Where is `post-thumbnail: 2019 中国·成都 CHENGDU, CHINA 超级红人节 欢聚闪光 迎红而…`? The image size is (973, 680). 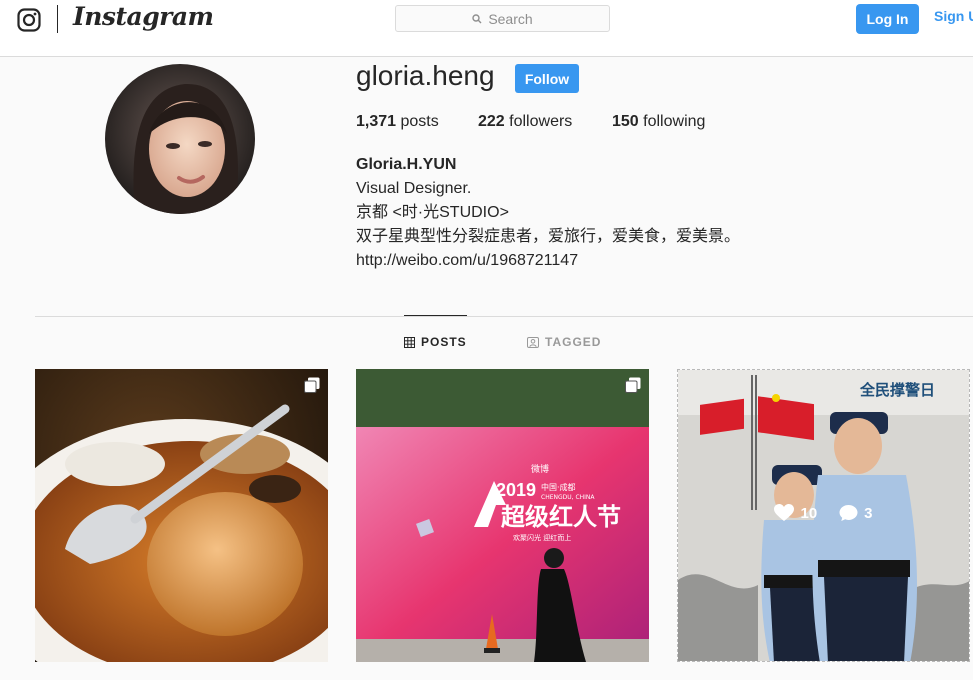
post-thumbnail: 2019 中国·成都 CHENGDU, CHINA 超级红人节 欢聚闪光 迎红而… is located at coordinates (502, 515).